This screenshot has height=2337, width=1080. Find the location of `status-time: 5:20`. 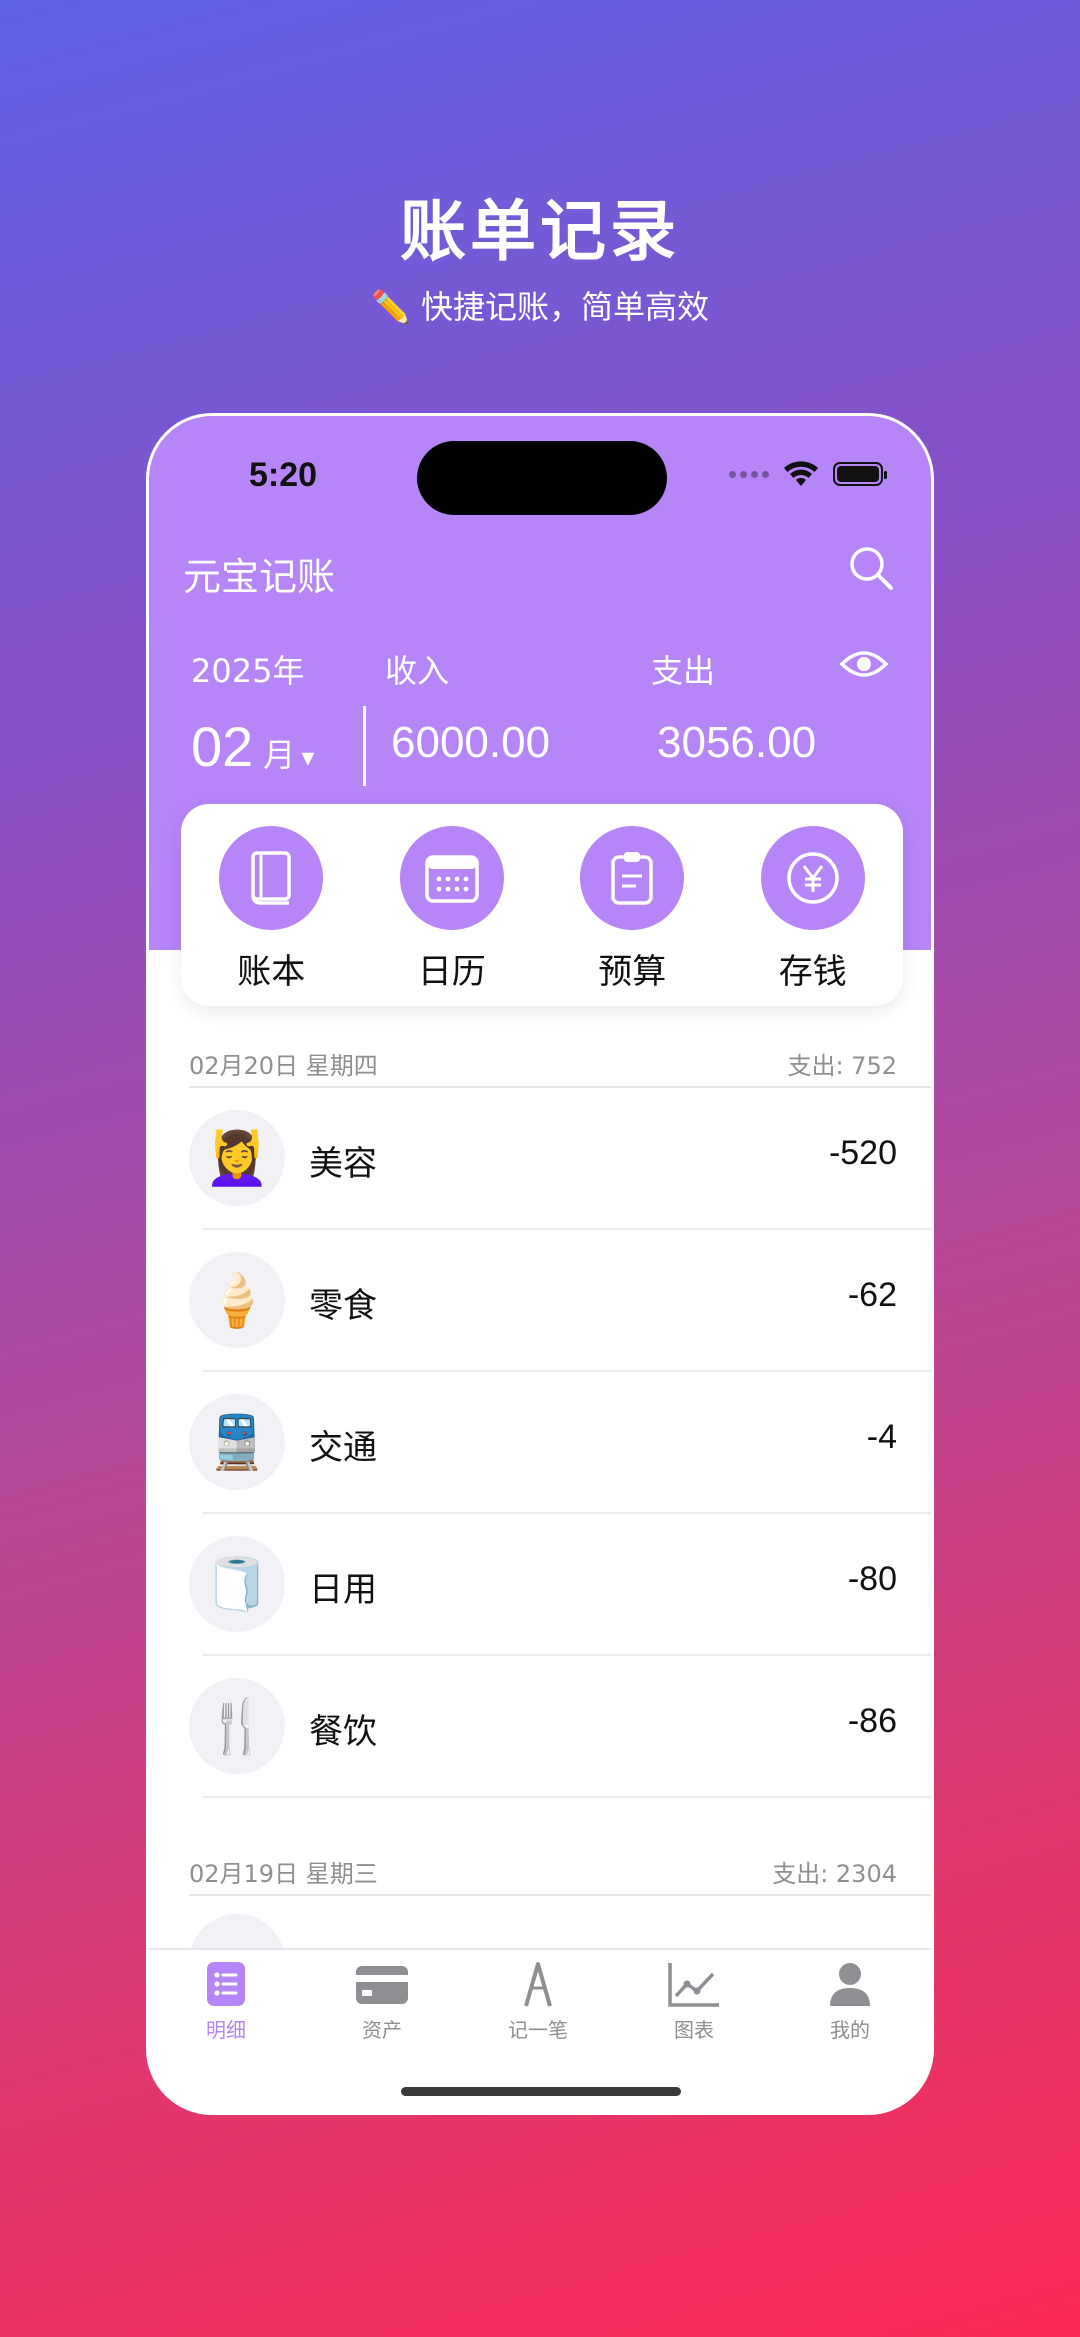

status-time: 5:20 is located at coordinates (283, 475).